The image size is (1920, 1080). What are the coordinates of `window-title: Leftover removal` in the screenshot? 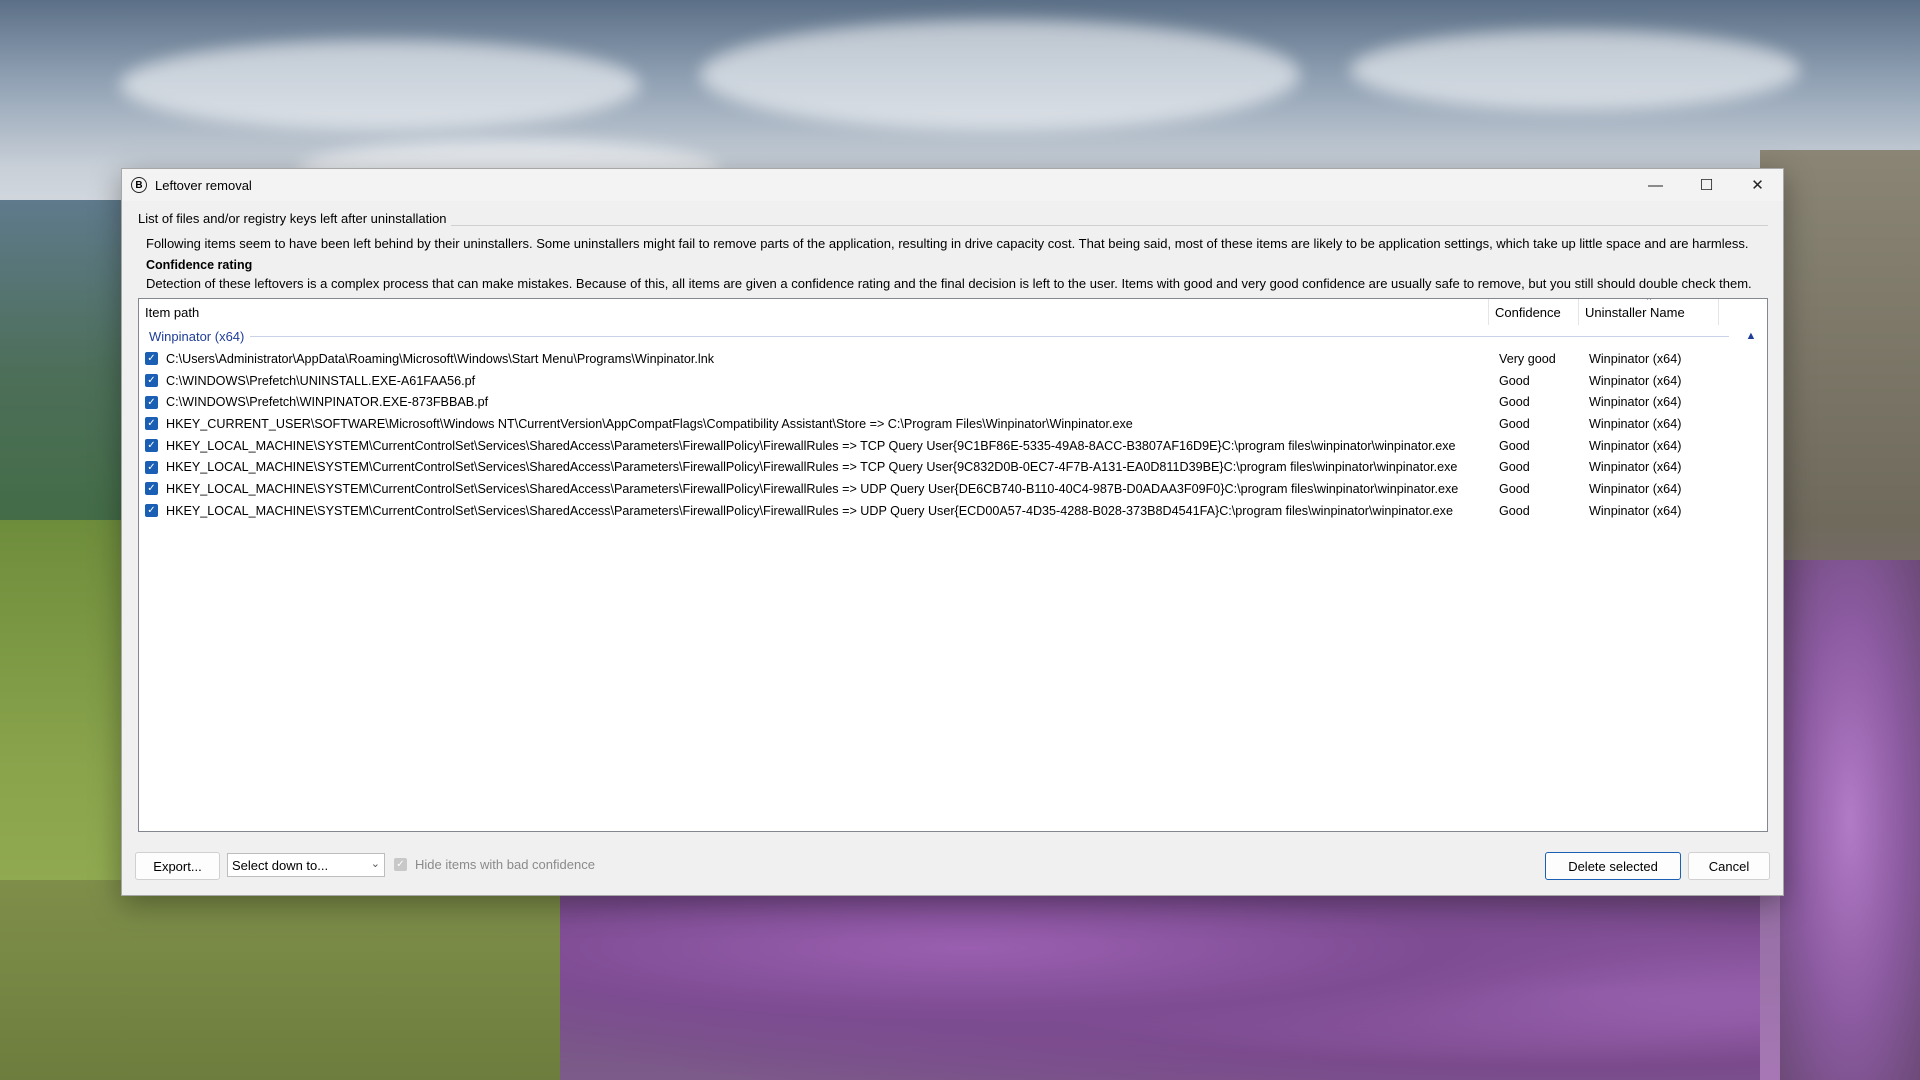 It's located at (203, 185).